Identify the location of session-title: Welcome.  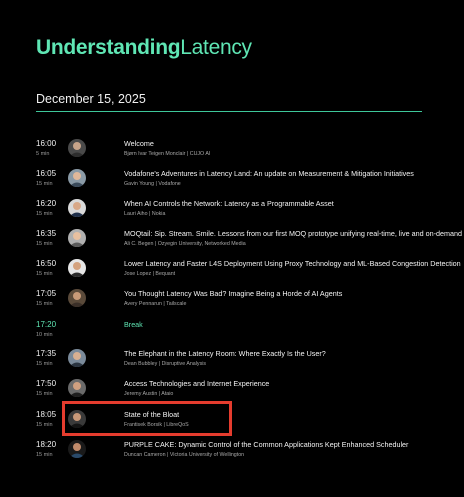
(139, 143).